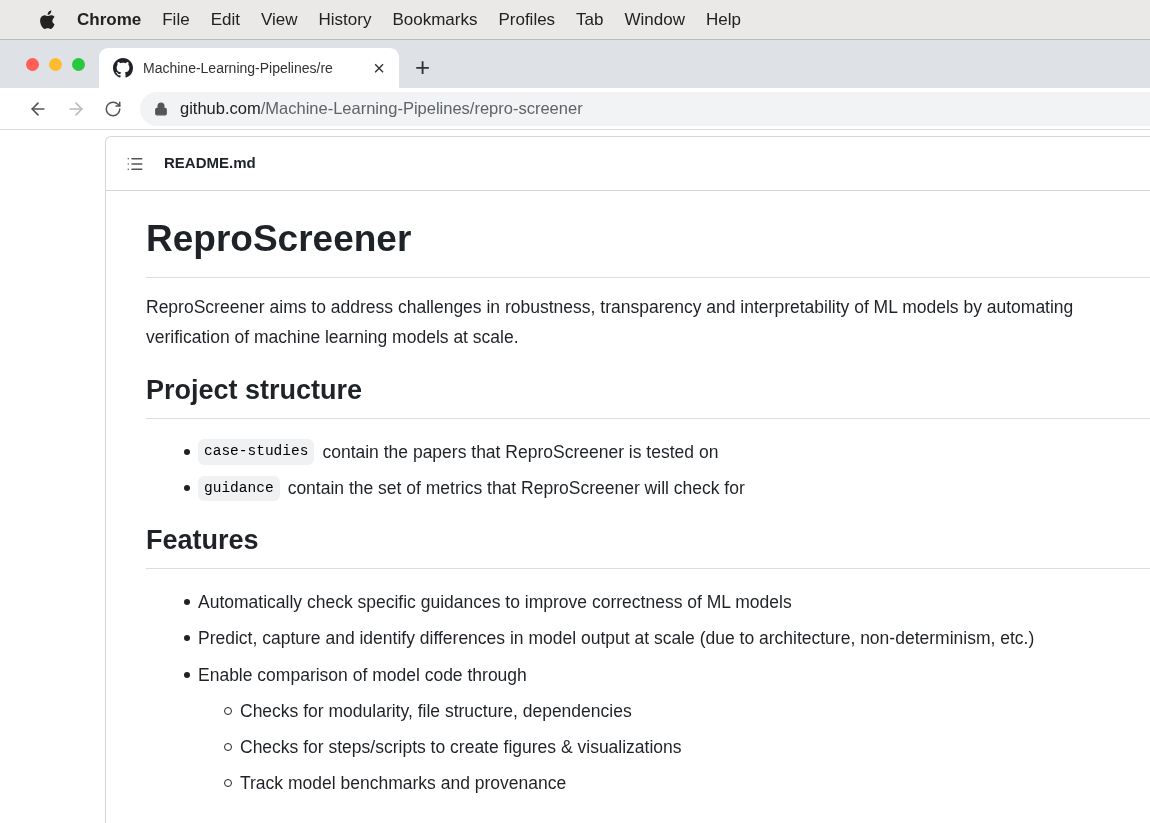 The width and height of the screenshot is (1150, 823). What do you see at coordinates (279, 19) in the screenshot?
I see `menu-item: View` at bounding box center [279, 19].